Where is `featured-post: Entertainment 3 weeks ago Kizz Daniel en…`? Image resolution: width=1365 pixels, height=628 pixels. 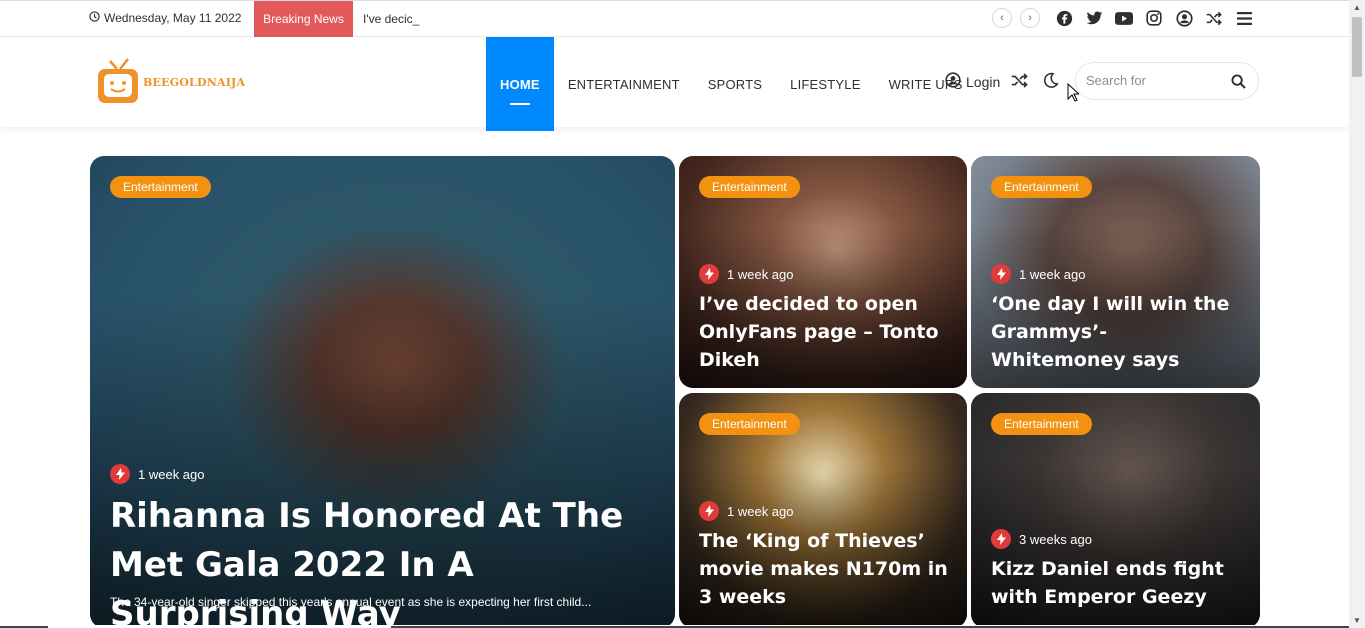
featured-post: Entertainment 3 weeks ago Kizz Daniel en… is located at coordinates (1115, 510).